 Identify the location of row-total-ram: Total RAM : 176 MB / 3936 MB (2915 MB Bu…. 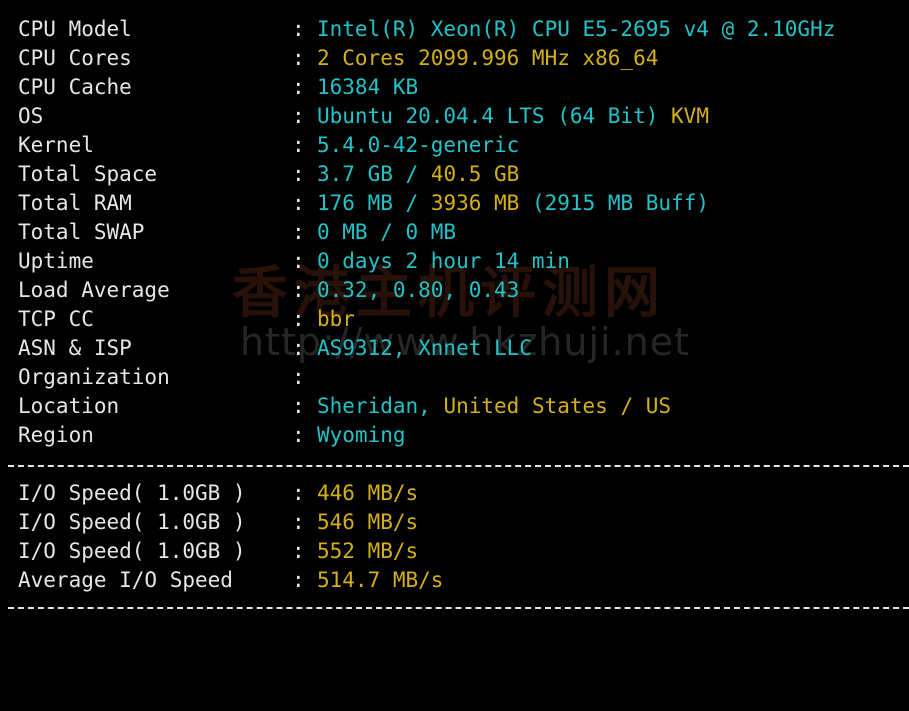
(463, 203).